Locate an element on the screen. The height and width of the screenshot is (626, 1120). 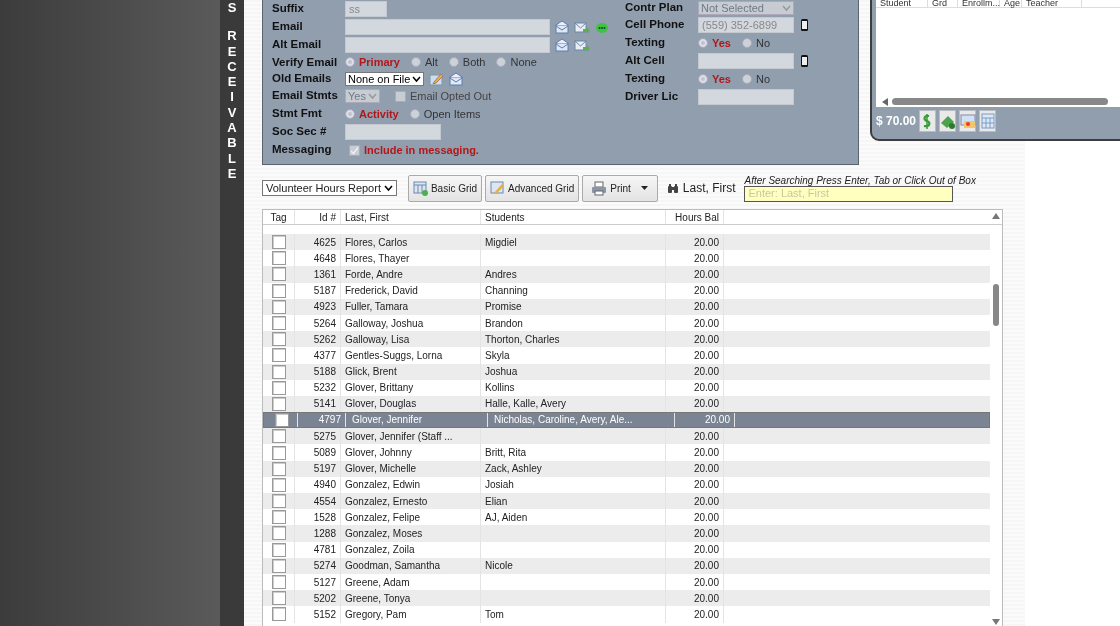
table-cell-text: Elian is located at coordinates (496, 501).